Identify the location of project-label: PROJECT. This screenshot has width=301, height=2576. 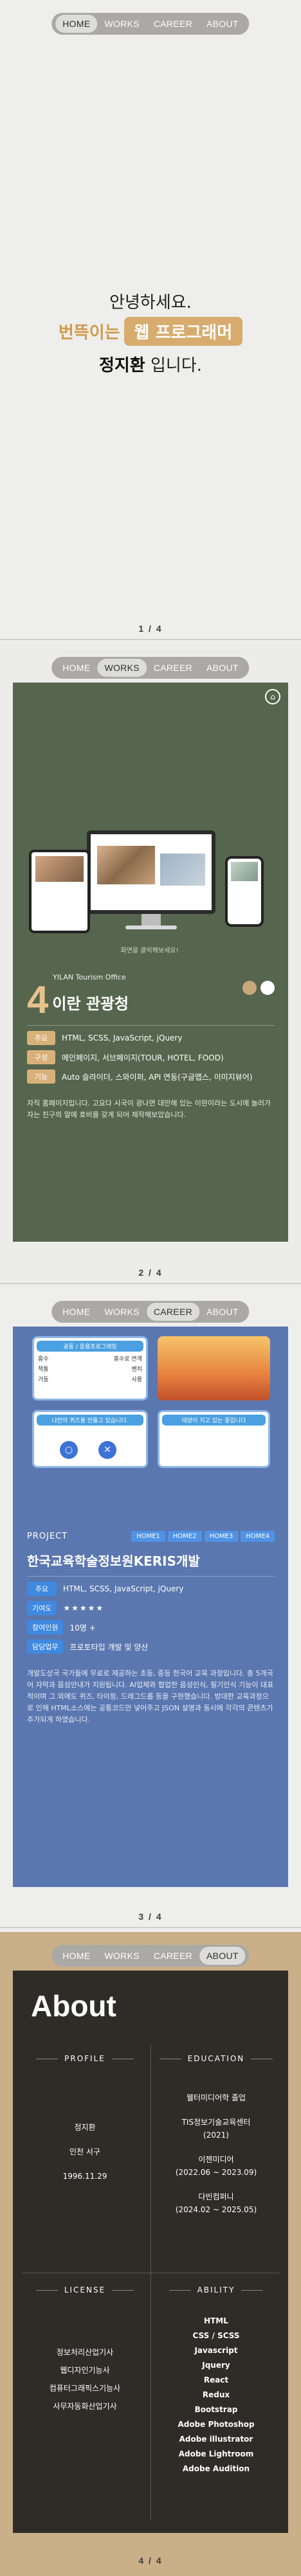
(48, 1536).